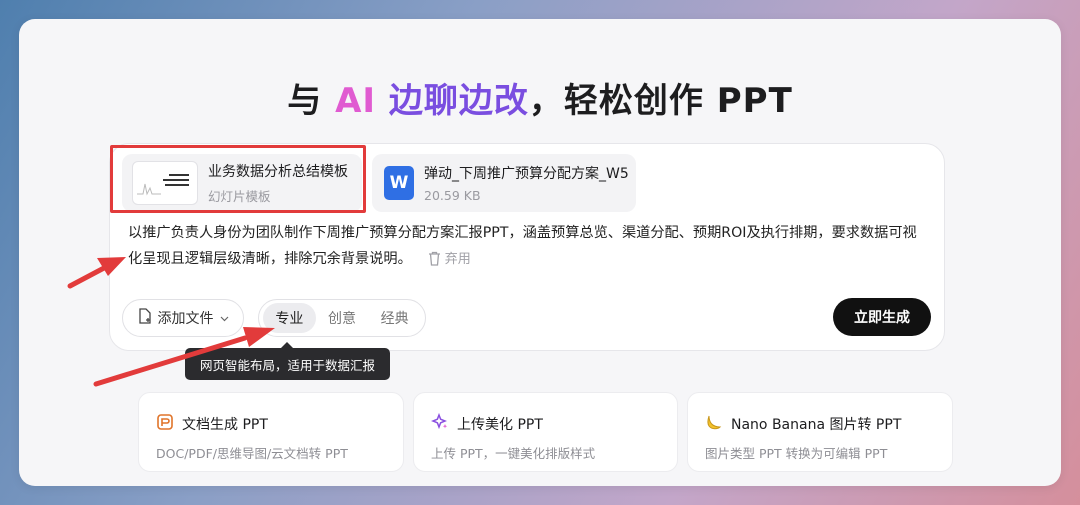  Describe the element at coordinates (96, 273) in the screenshot. I see `arrow-to-prompt` at that location.